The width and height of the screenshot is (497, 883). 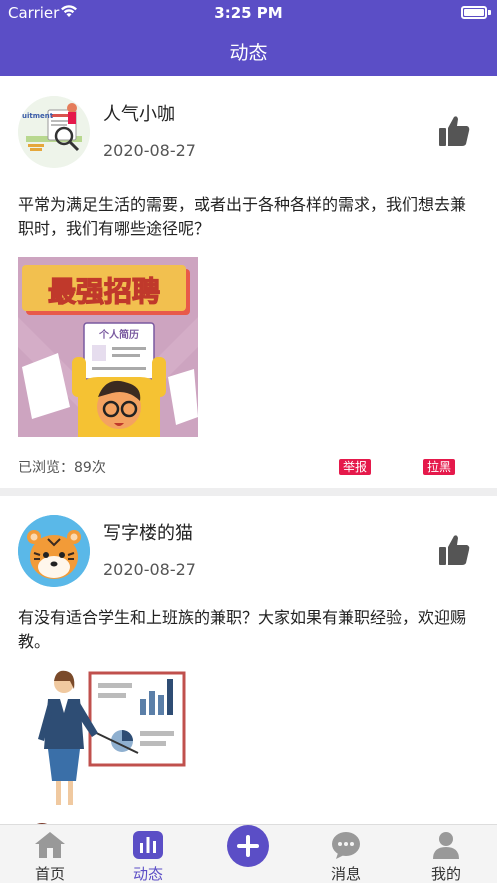 I want to click on tab-mine: 我的, so click(x=446, y=854).